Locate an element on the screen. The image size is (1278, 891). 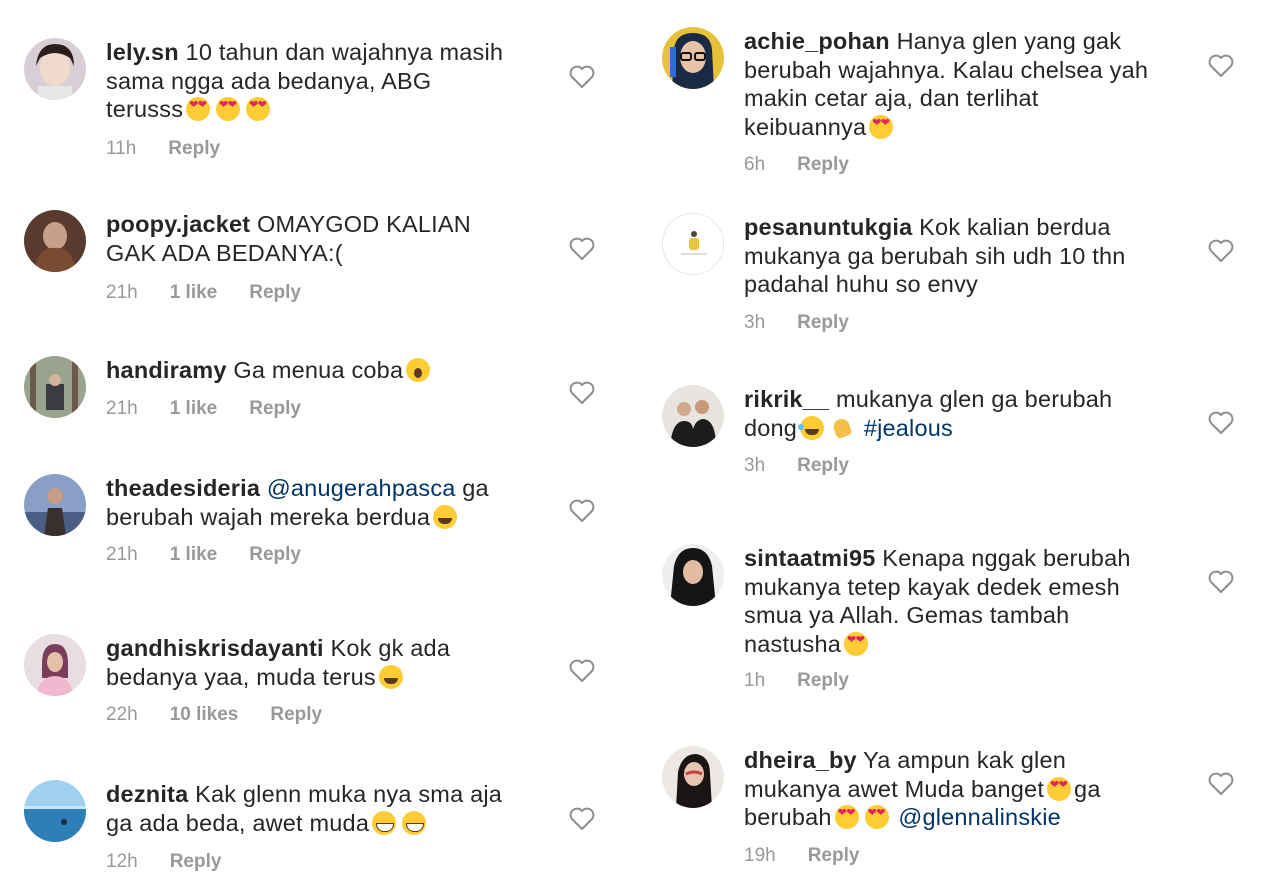
comment-body: handiramy Ga menua coba is located at coordinates (346, 370).